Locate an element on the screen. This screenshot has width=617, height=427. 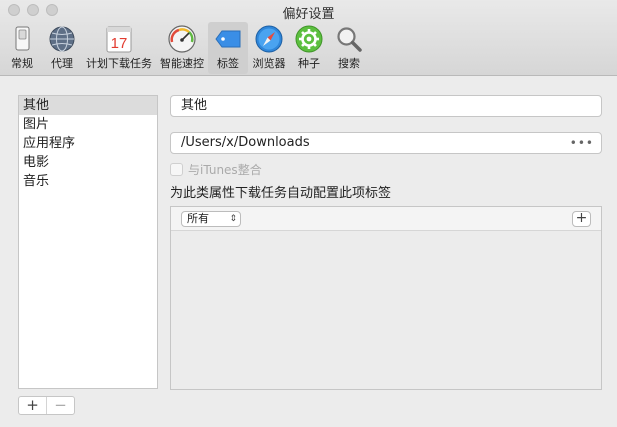
toolbar-torrent: 种子 is located at coordinates (309, 48).